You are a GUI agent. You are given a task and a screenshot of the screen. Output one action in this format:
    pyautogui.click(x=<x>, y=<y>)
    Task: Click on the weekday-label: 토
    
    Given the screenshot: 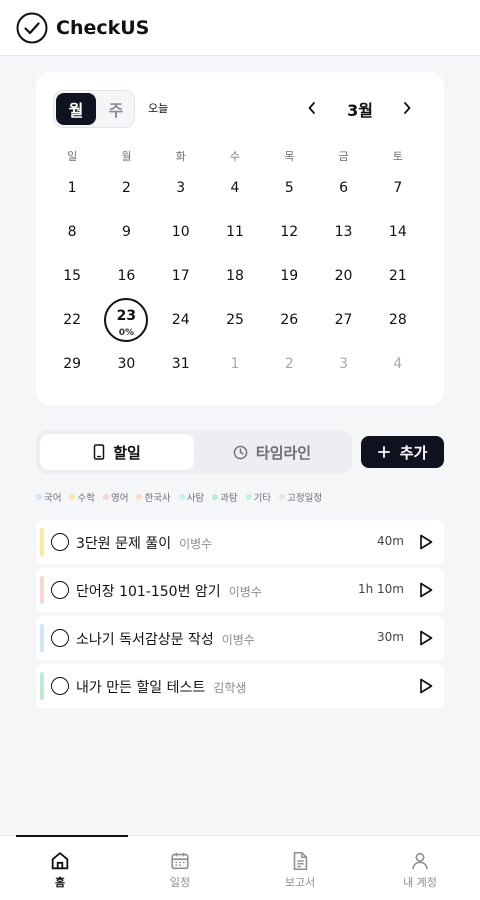 What is the action you would take?
    pyautogui.click(x=397, y=156)
    